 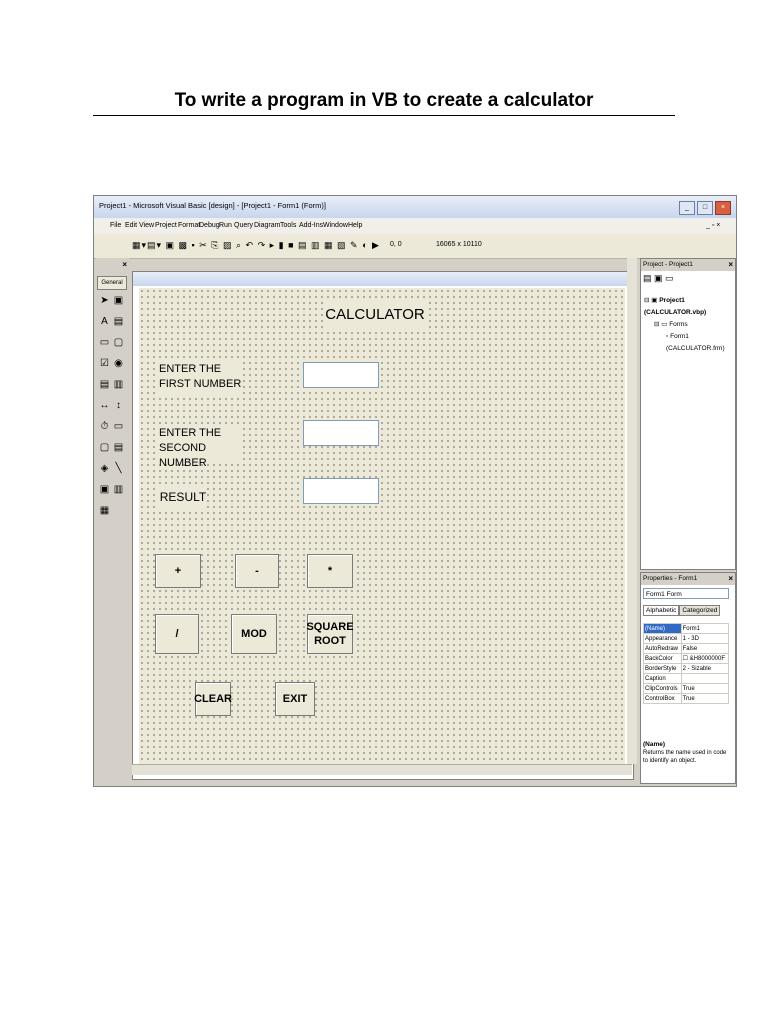 I want to click on toolbox-close-icon: ×, so click(x=124, y=264).